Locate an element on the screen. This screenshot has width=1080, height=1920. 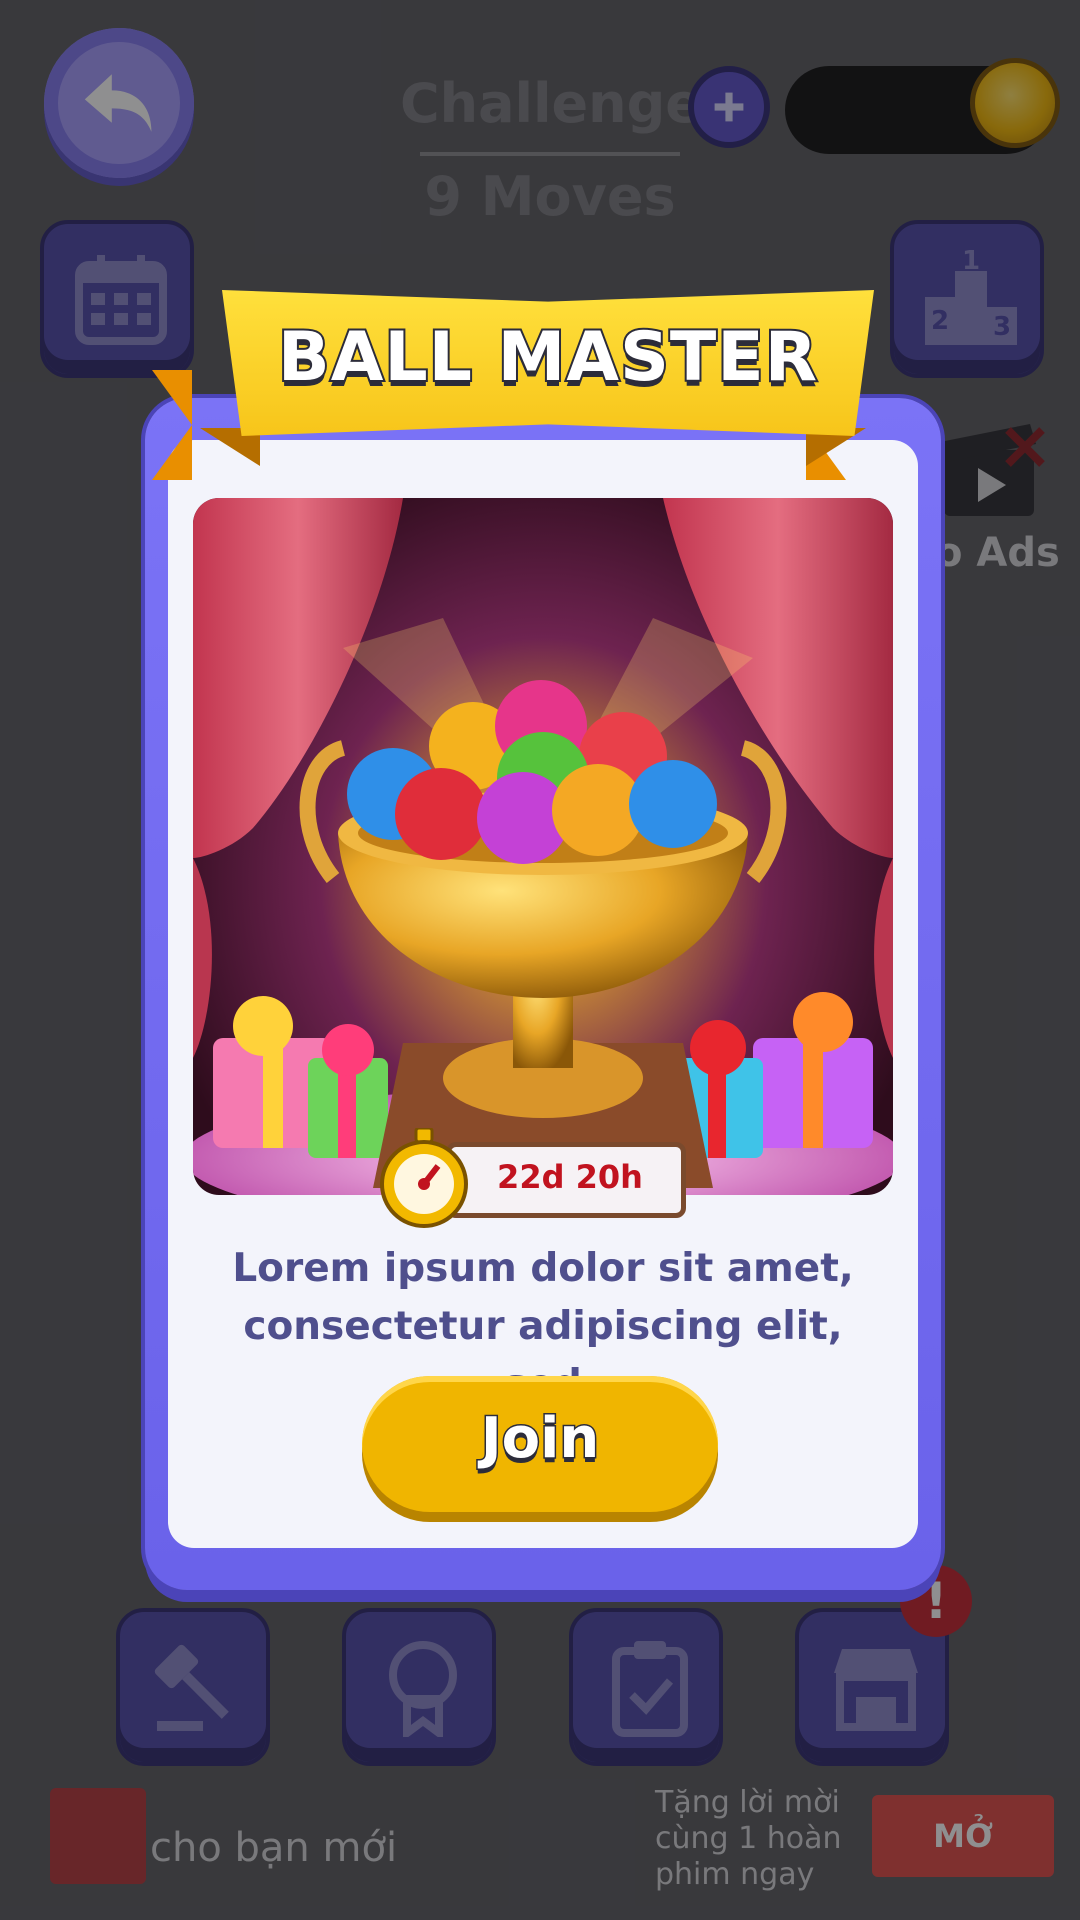
popup-title: BALL MASTER is located at coordinates (547, 357).